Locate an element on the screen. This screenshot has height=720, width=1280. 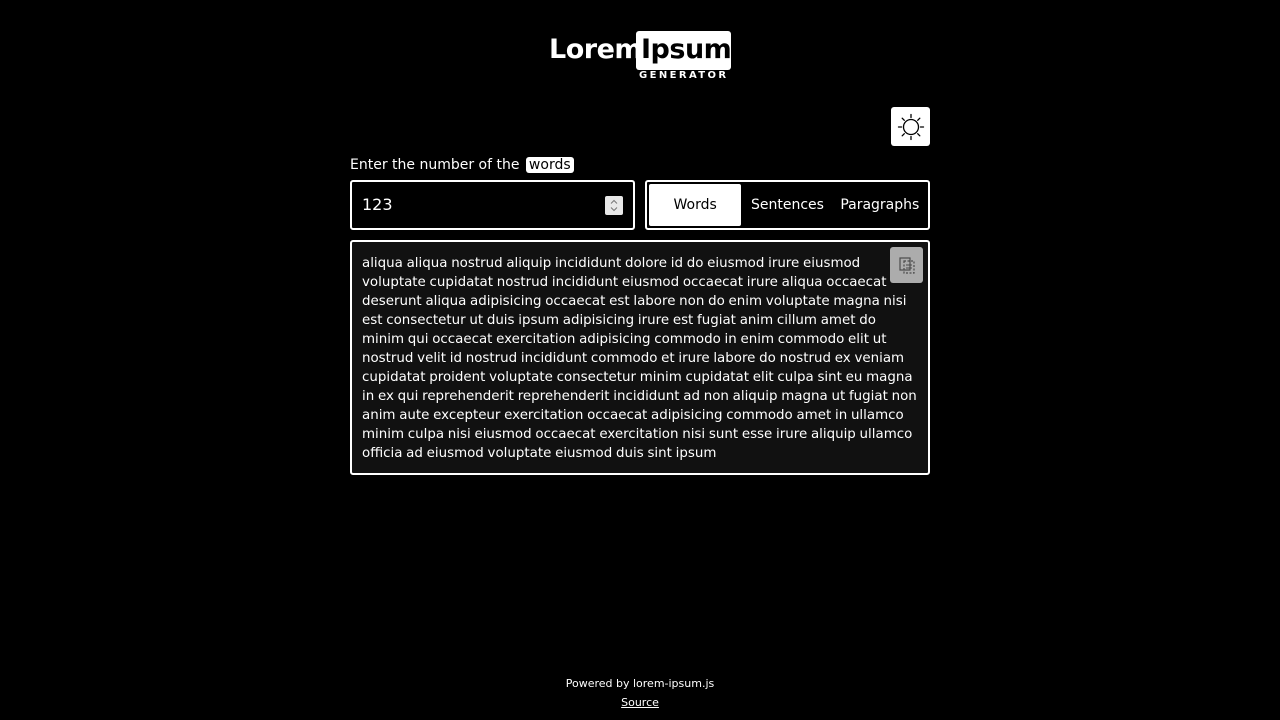
count-input-value: 123 is located at coordinates (377, 204).